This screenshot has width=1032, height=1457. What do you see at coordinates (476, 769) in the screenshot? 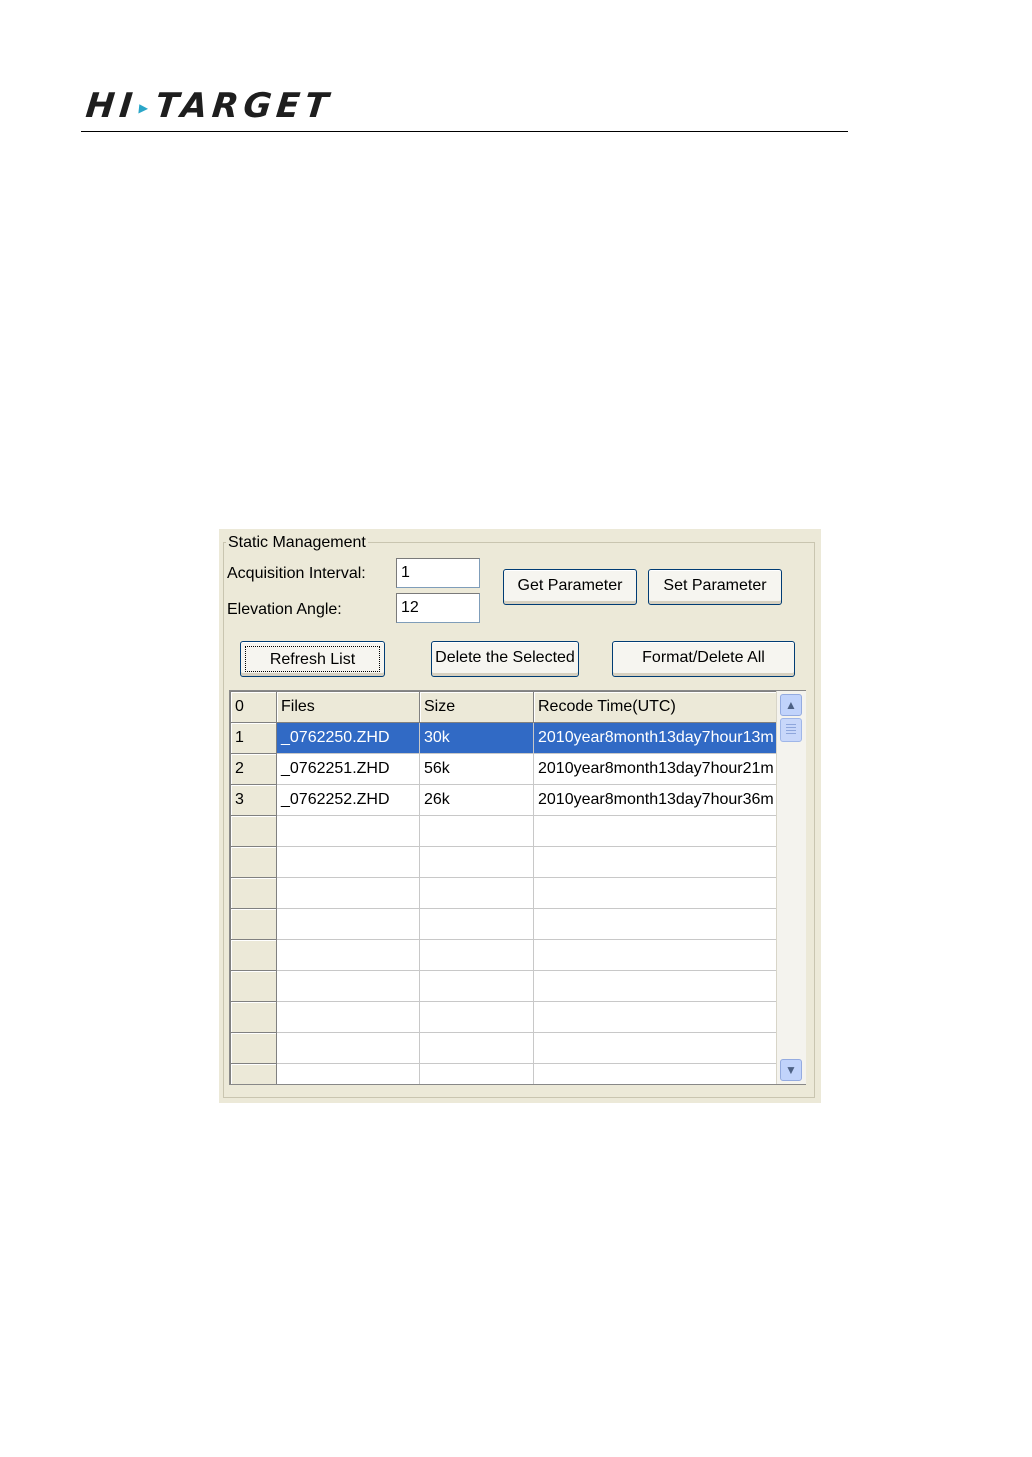
I see `file-size-cell: 56k` at bounding box center [476, 769].